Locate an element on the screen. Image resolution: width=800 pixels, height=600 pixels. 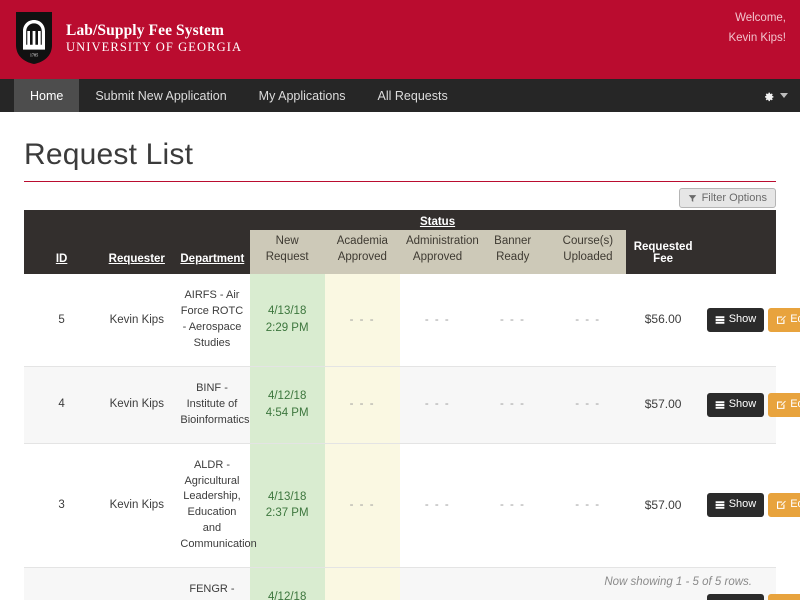
column-header-courses-uploaded-line2: Uploaded is located at coordinates (588, 256).